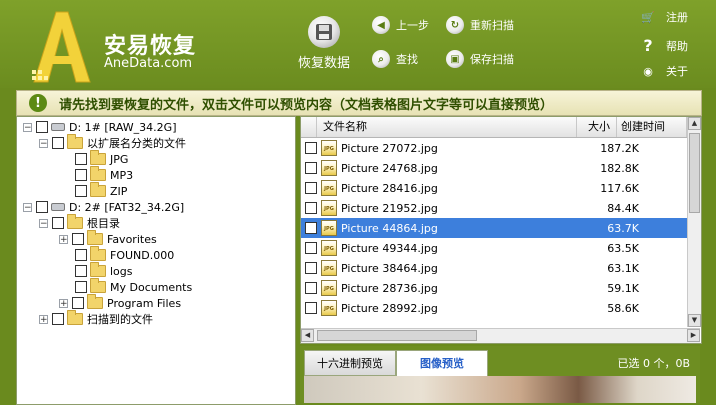 This screenshot has height=405, width=716. Describe the element at coordinates (694, 123) in the screenshot. I see `scroll-up-icon: ▲` at that location.